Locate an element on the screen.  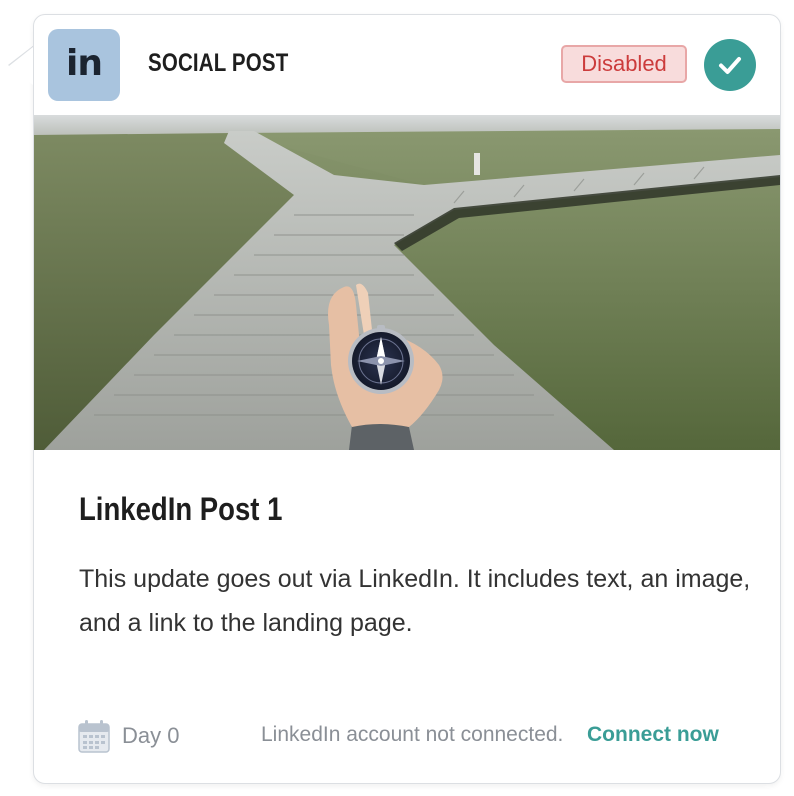
card-pointer-fill is located at coordinates (21, 66).